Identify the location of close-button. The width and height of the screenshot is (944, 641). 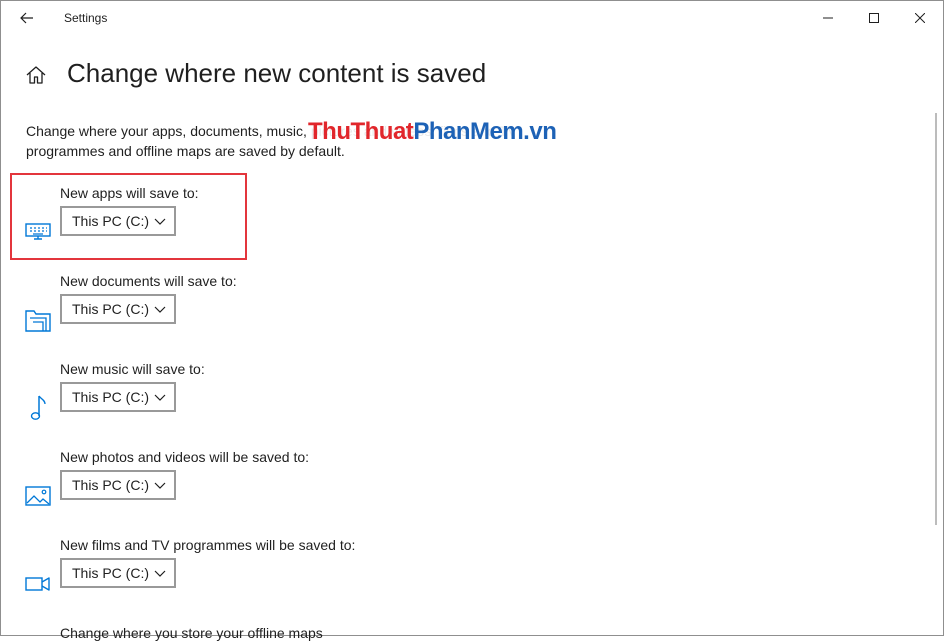
(920, 18).